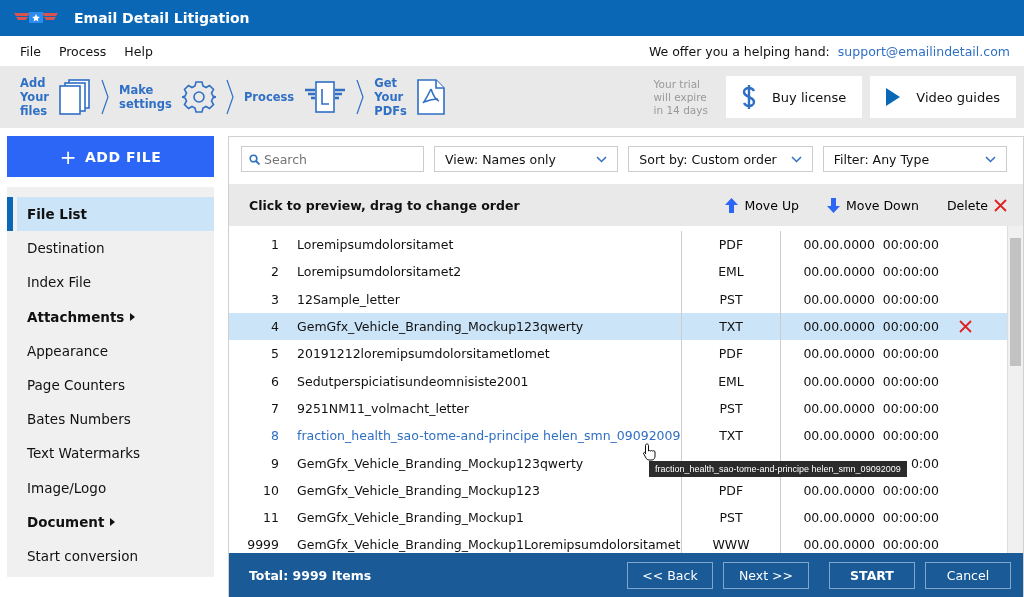 This screenshot has width=1024, height=597. I want to click on step-label: Process, so click(269, 97).